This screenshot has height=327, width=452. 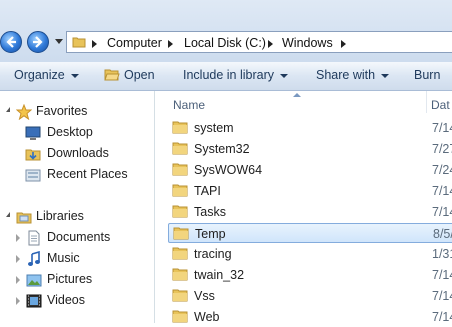 What do you see at coordinates (39, 75) in the screenshot?
I see `organize-label: Organize` at bounding box center [39, 75].